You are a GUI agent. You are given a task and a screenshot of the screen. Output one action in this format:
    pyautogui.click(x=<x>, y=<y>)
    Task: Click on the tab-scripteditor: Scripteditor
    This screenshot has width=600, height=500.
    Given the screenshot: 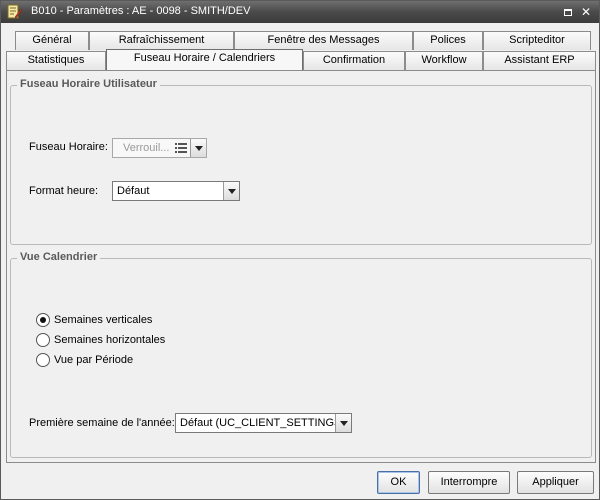 What is the action you would take?
    pyautogui.click(x=537, y=40)
    